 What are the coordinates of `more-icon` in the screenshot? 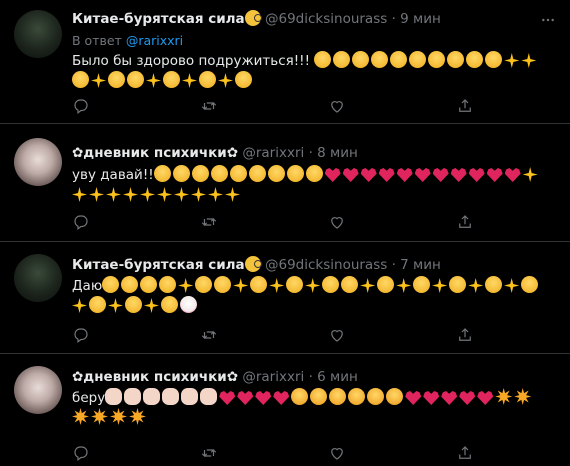 It's located at (548, 20).